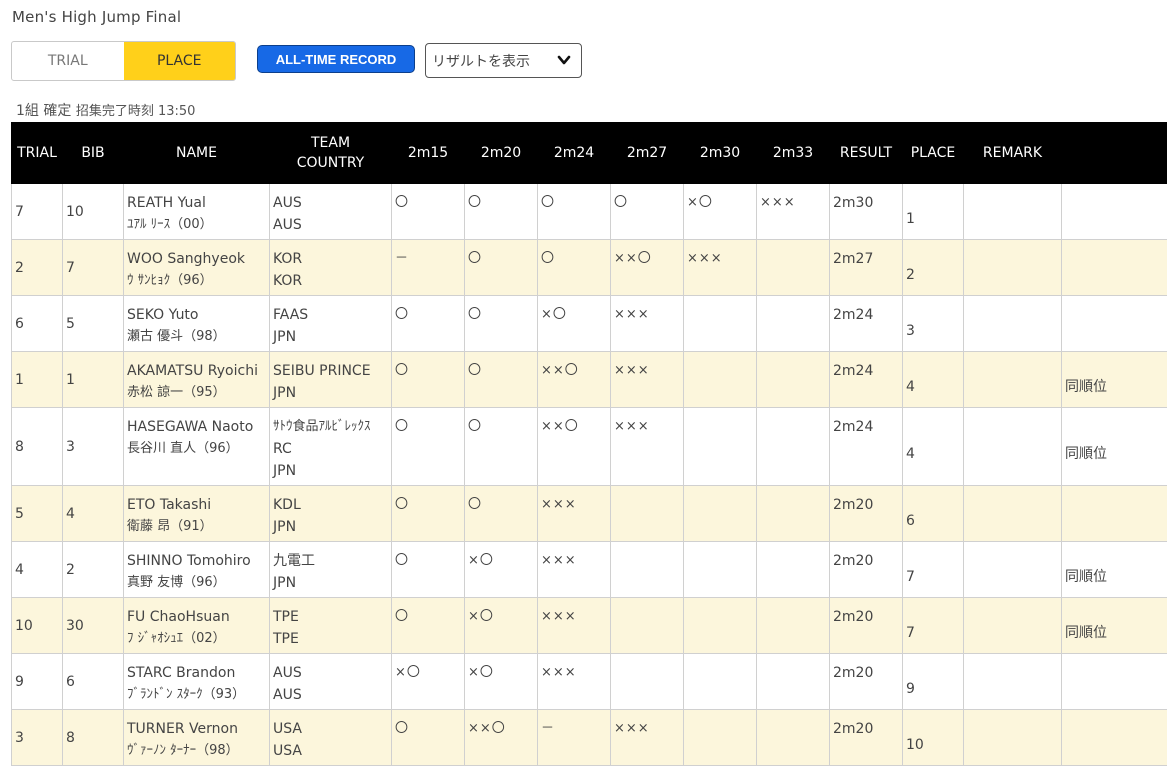 Image resolution: width=1167 pixels, height=772 pixels. Describe the element at coordinates (97, 17) in the screenshot. I see `page-title: Men's High Jump Final` at that location.